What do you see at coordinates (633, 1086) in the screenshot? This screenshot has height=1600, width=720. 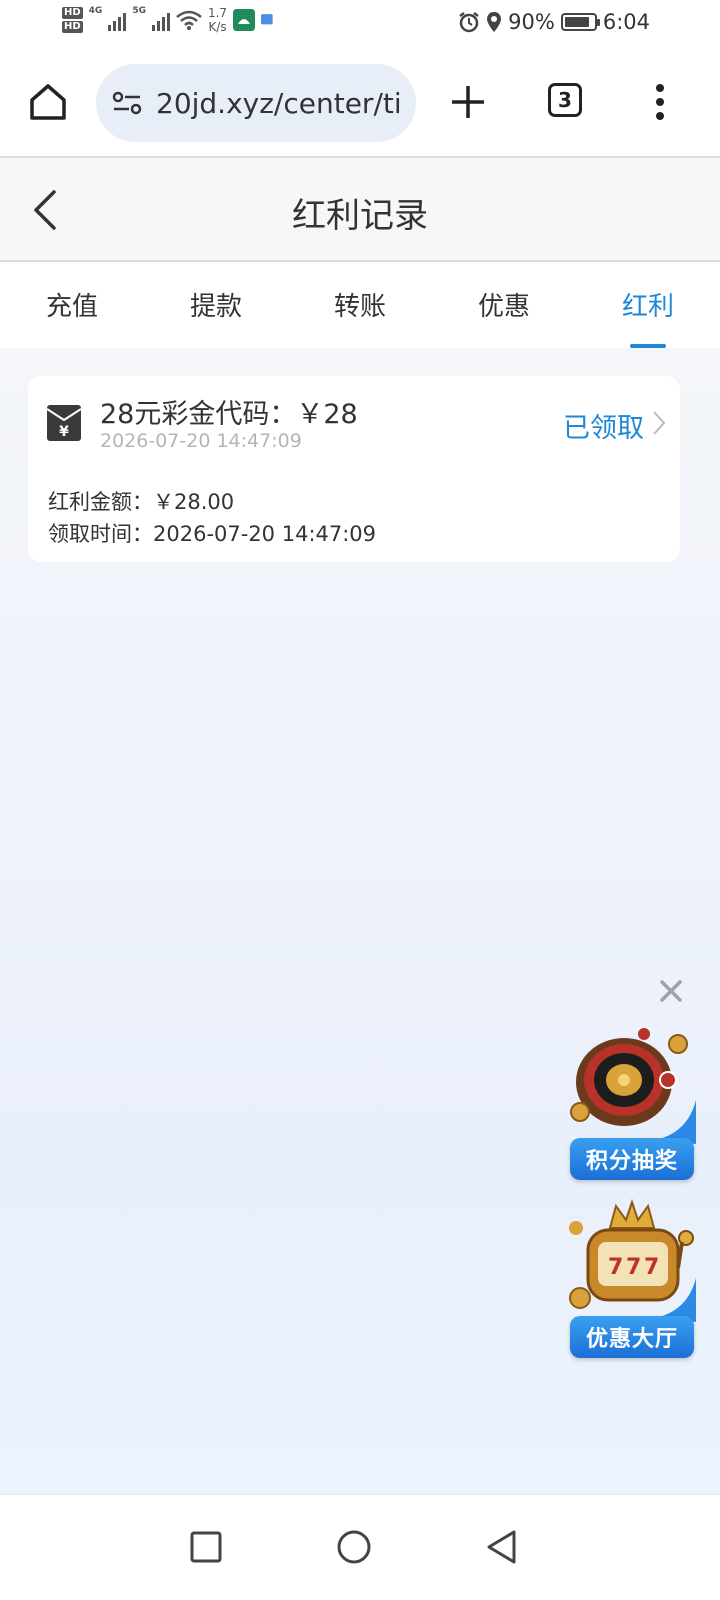 I see `roulette-icon` at bounding box center [633, 1086].